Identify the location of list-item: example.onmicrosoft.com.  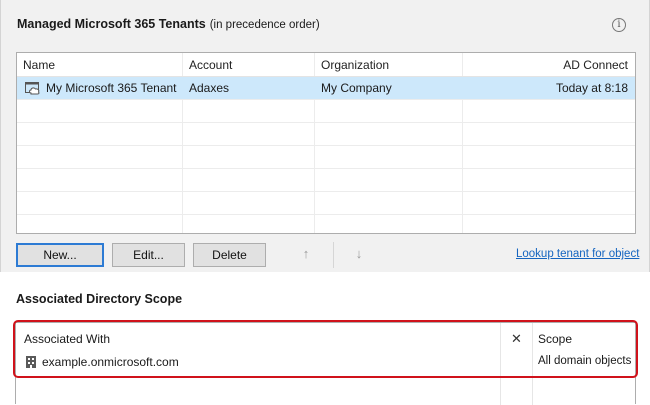
(102, 362).